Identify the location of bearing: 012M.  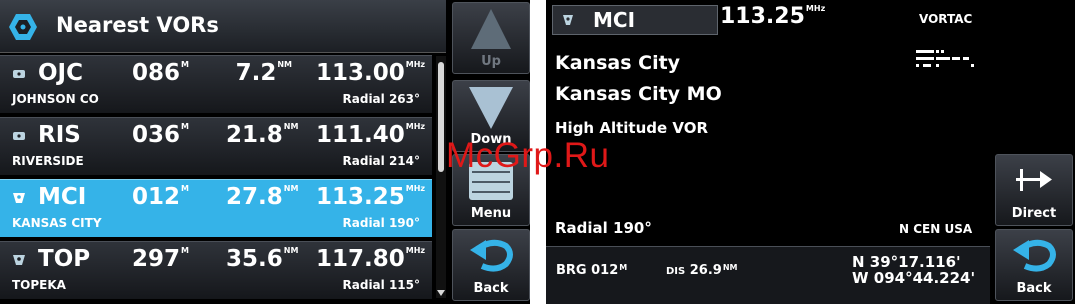
(160, 197).